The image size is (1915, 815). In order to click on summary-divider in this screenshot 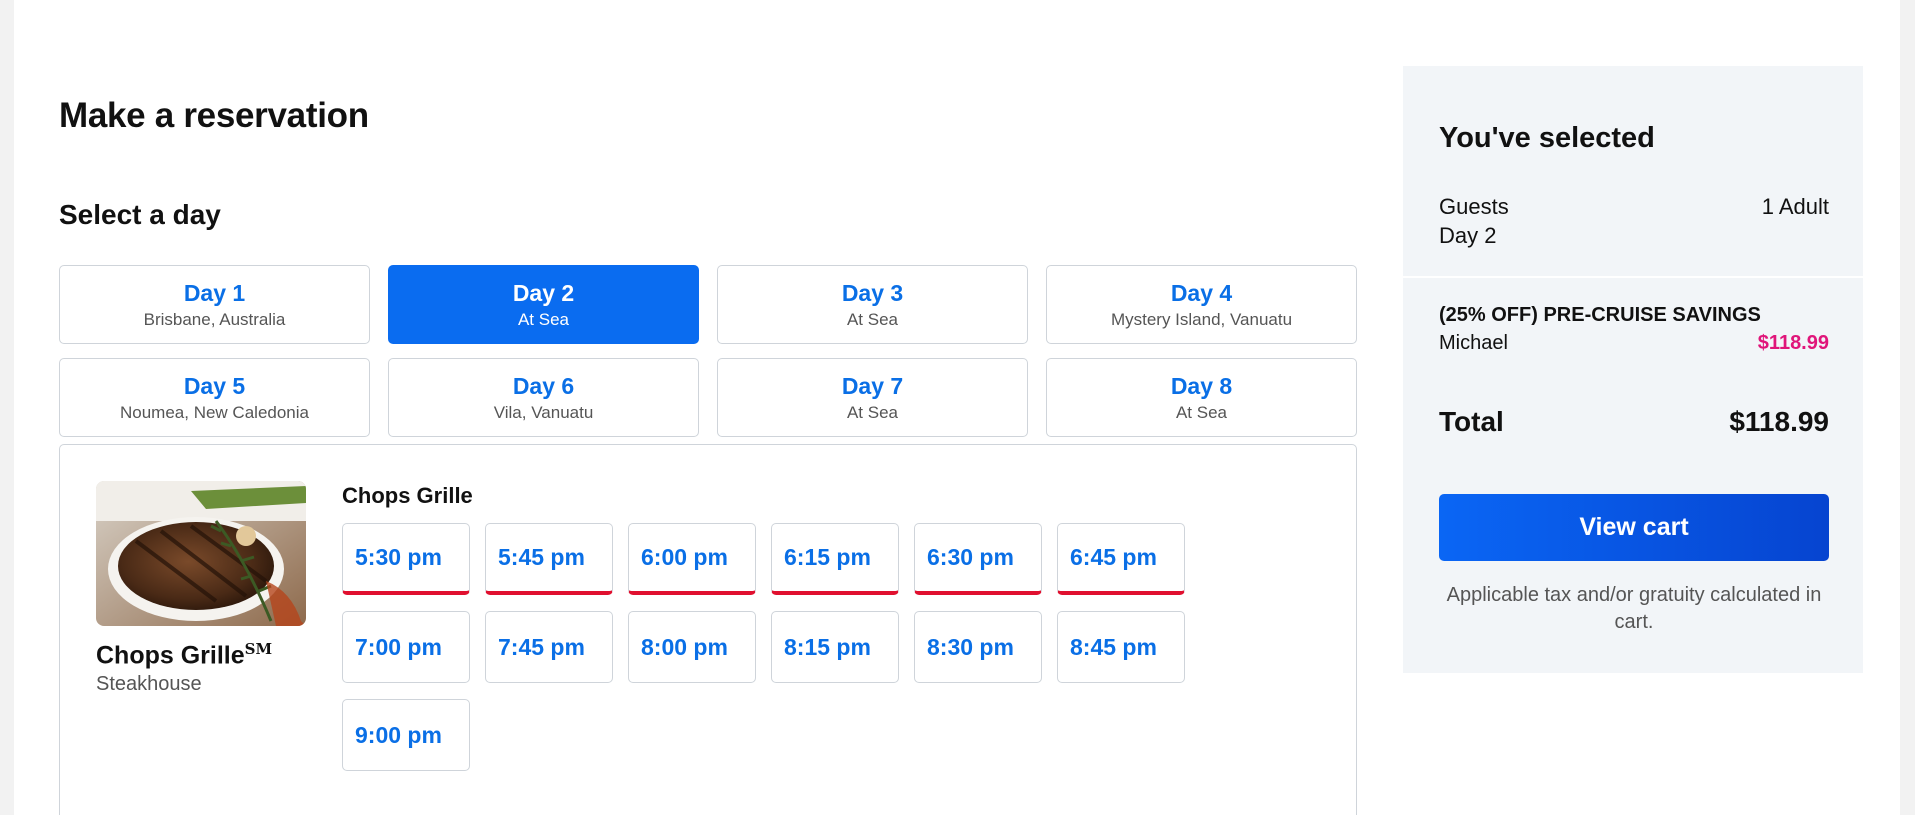, I will do `click(1633, 277)`.